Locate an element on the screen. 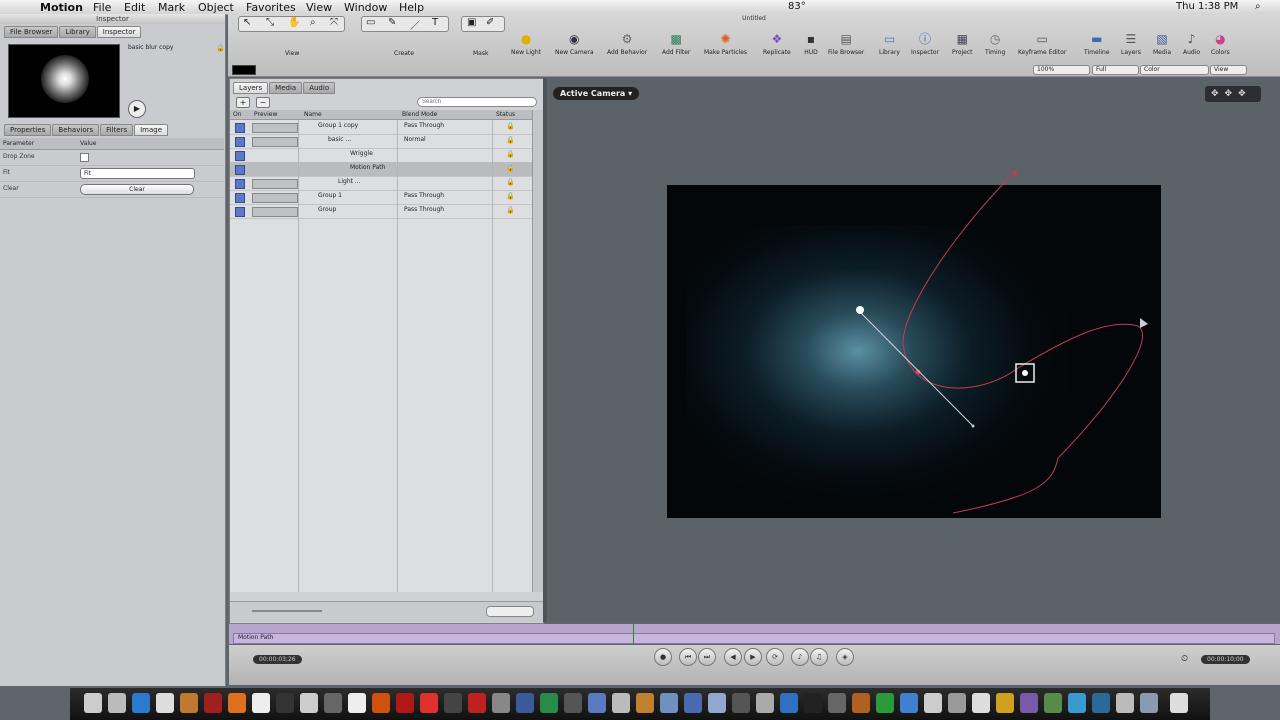 This screenshot has width=1280, height=720. menu-edit: Edit is located at coordinates (134, 7).